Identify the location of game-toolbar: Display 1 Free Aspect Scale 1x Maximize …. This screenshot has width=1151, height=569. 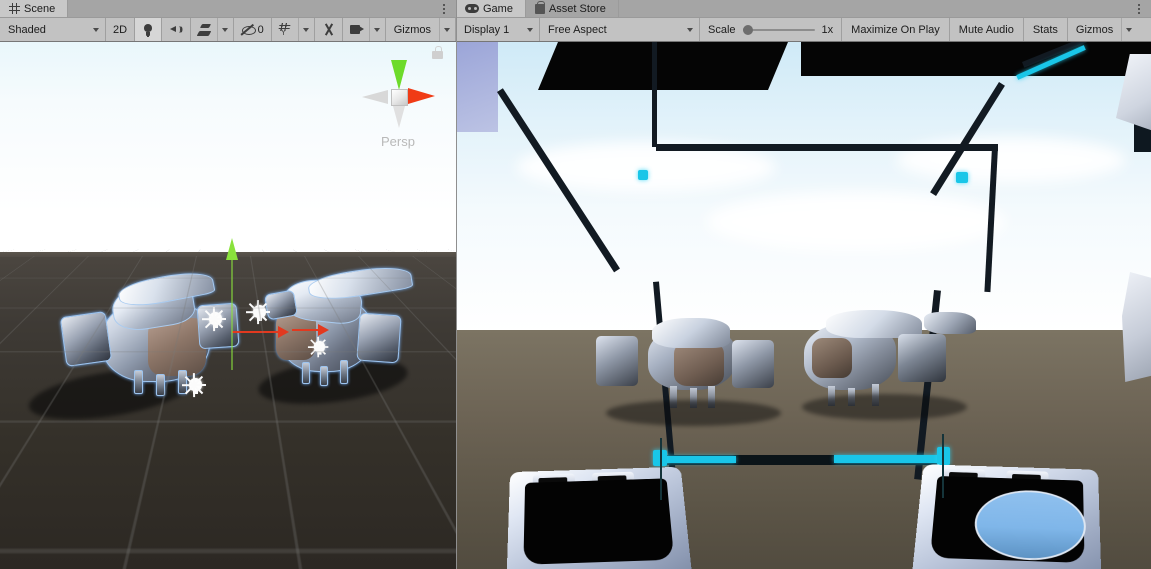
(803, 30).